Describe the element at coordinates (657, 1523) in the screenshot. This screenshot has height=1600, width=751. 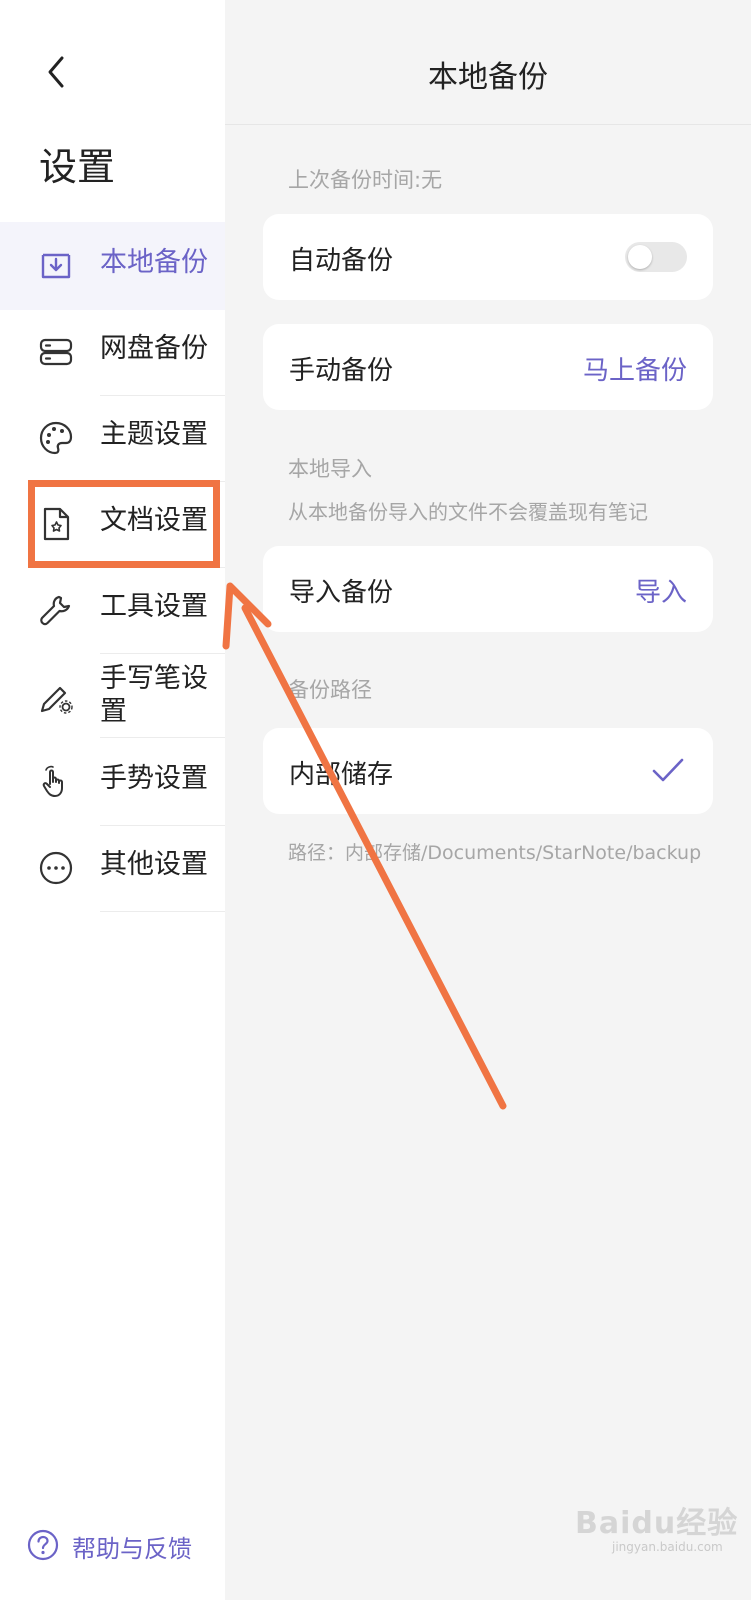
I see `watermark-logo: Baidu经验` at that location.